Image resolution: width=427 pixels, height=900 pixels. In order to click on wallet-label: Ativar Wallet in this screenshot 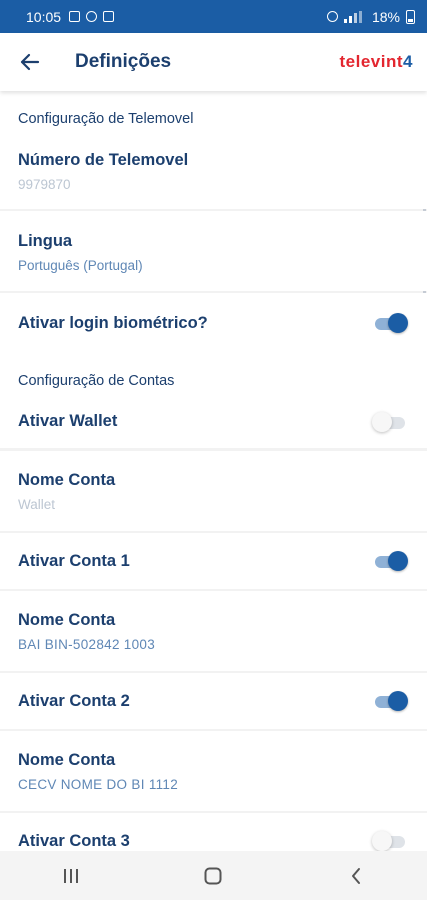, I will do `click(68, 421)`.